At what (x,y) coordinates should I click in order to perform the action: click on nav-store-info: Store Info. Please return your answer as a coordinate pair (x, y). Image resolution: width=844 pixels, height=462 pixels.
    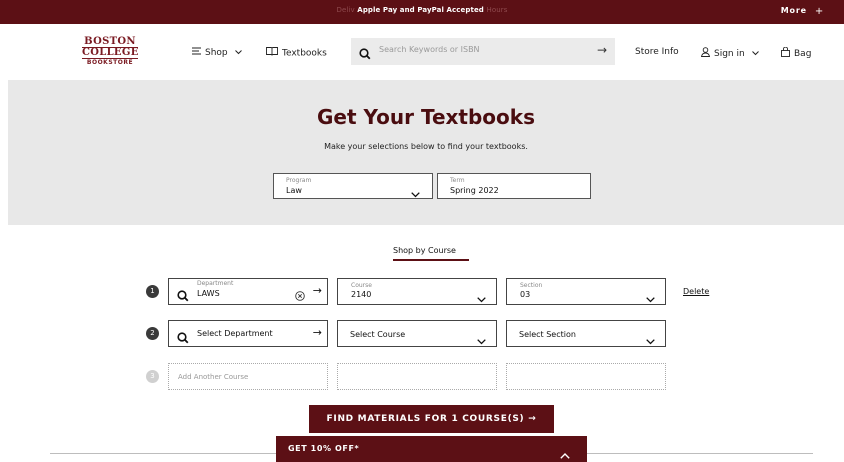
    Looking at the image, I should click on (657, 52).